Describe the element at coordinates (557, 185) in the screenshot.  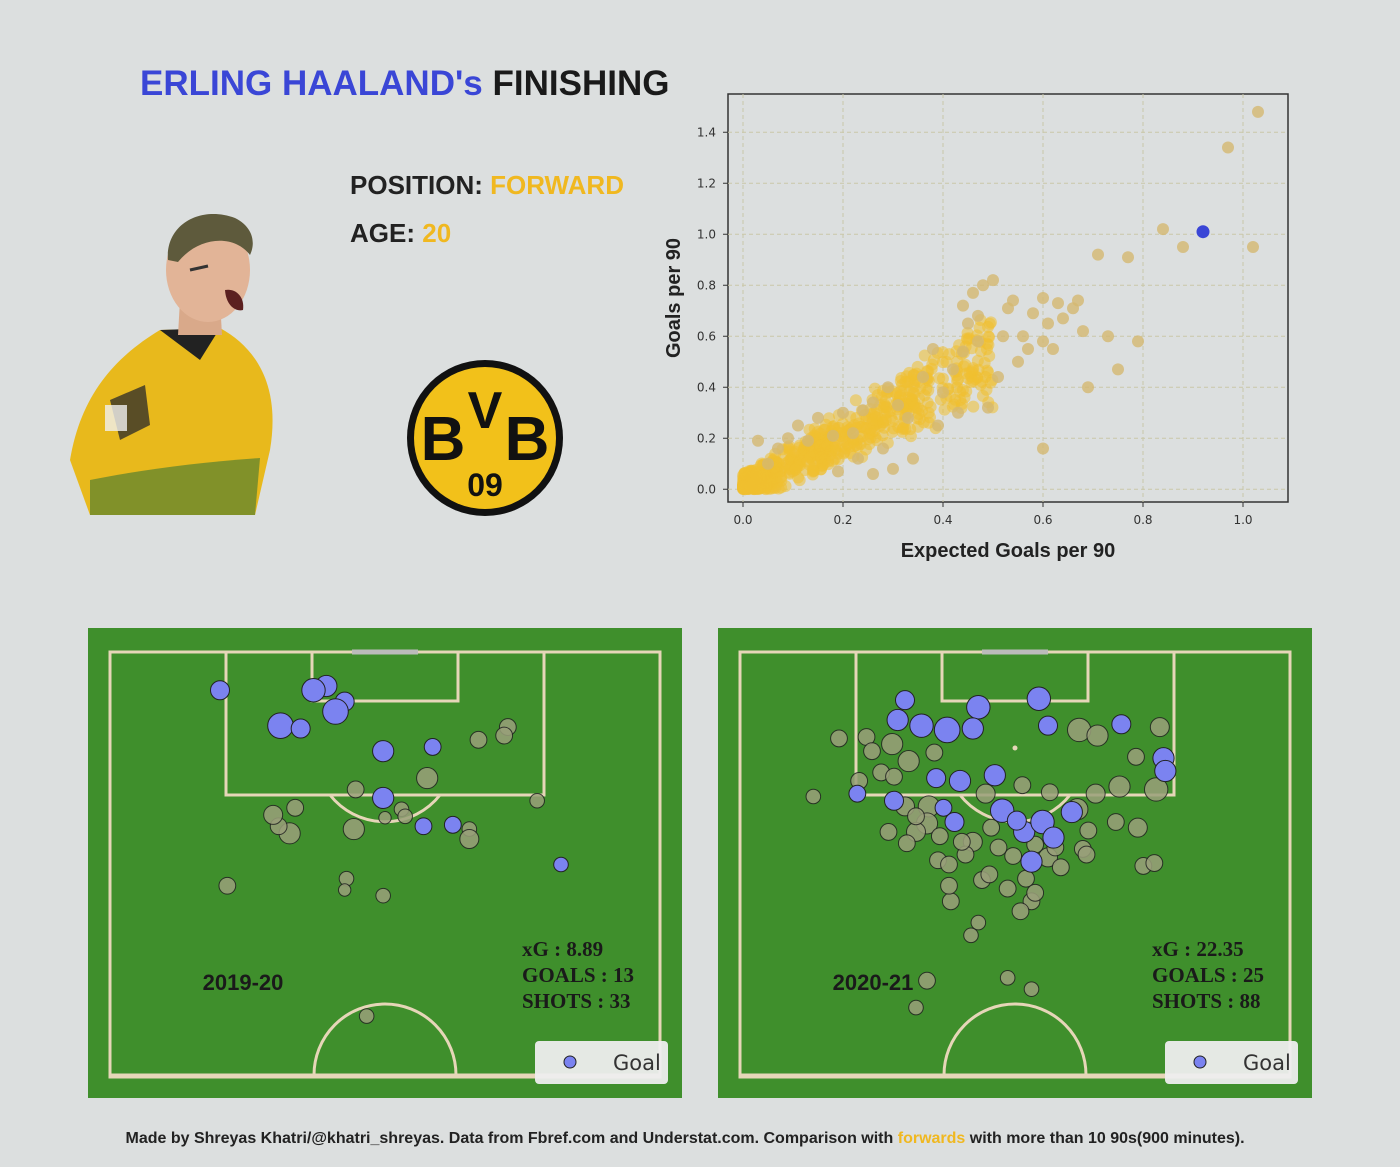
I see `position-value: FORWARD` at that location.